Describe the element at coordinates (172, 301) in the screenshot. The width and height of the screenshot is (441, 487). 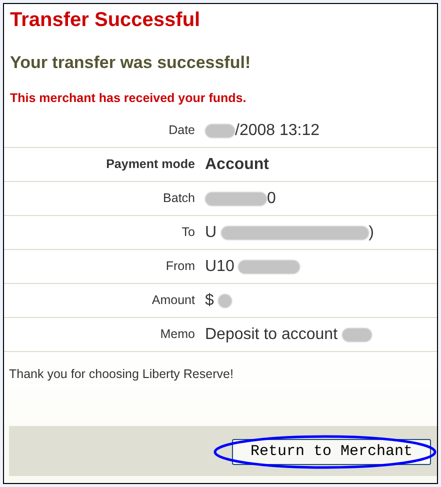
I see `field-label: Amount` at that location.